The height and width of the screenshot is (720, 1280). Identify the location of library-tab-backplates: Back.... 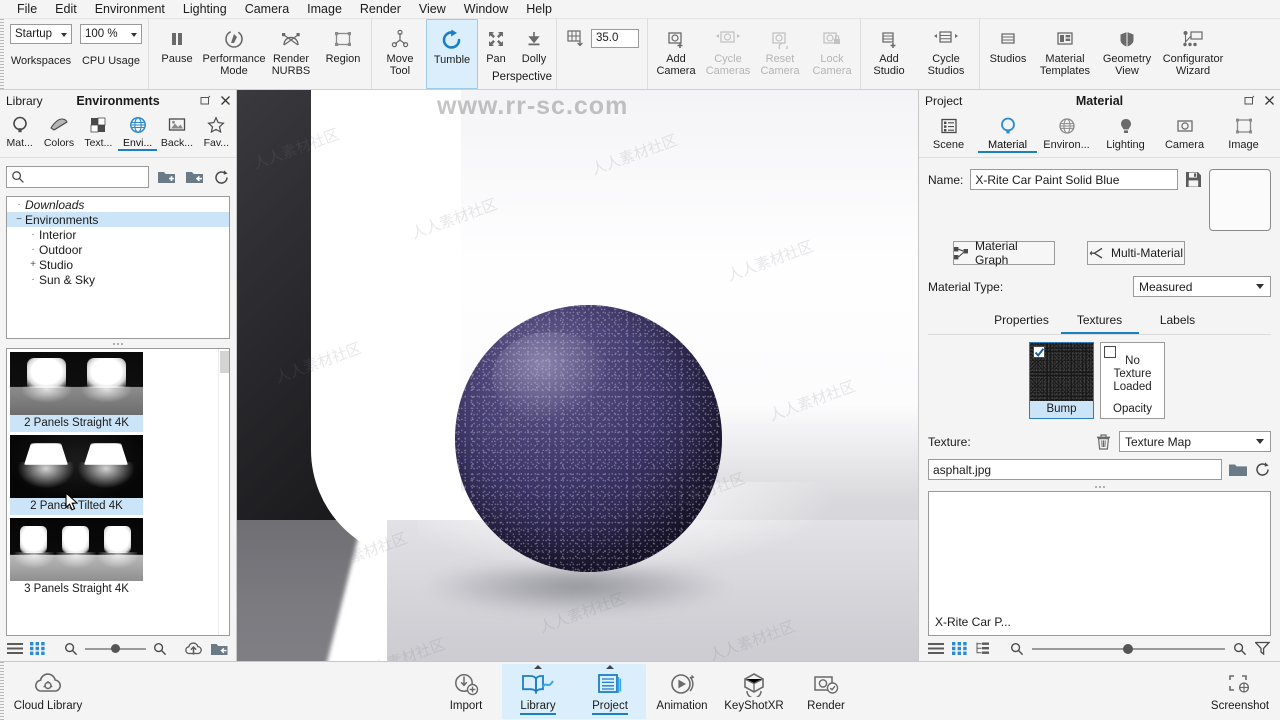
(176, 131).